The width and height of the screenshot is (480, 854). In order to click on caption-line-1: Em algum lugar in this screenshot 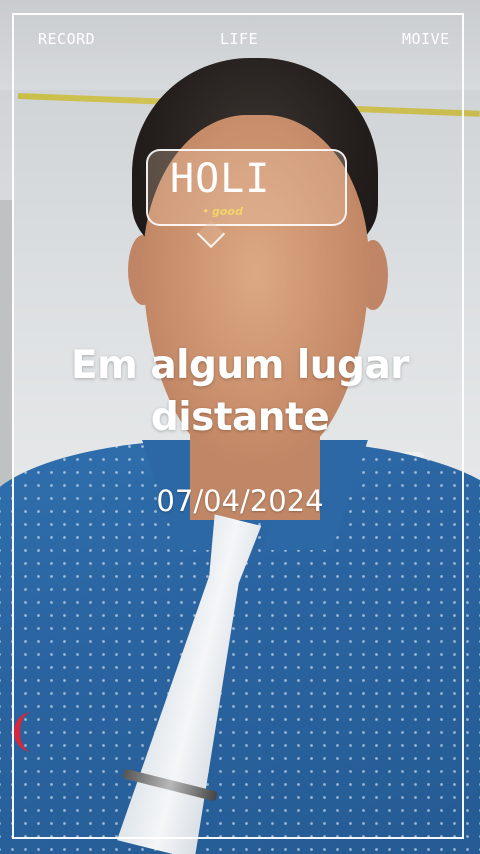, I will do `click(240, 365)`.